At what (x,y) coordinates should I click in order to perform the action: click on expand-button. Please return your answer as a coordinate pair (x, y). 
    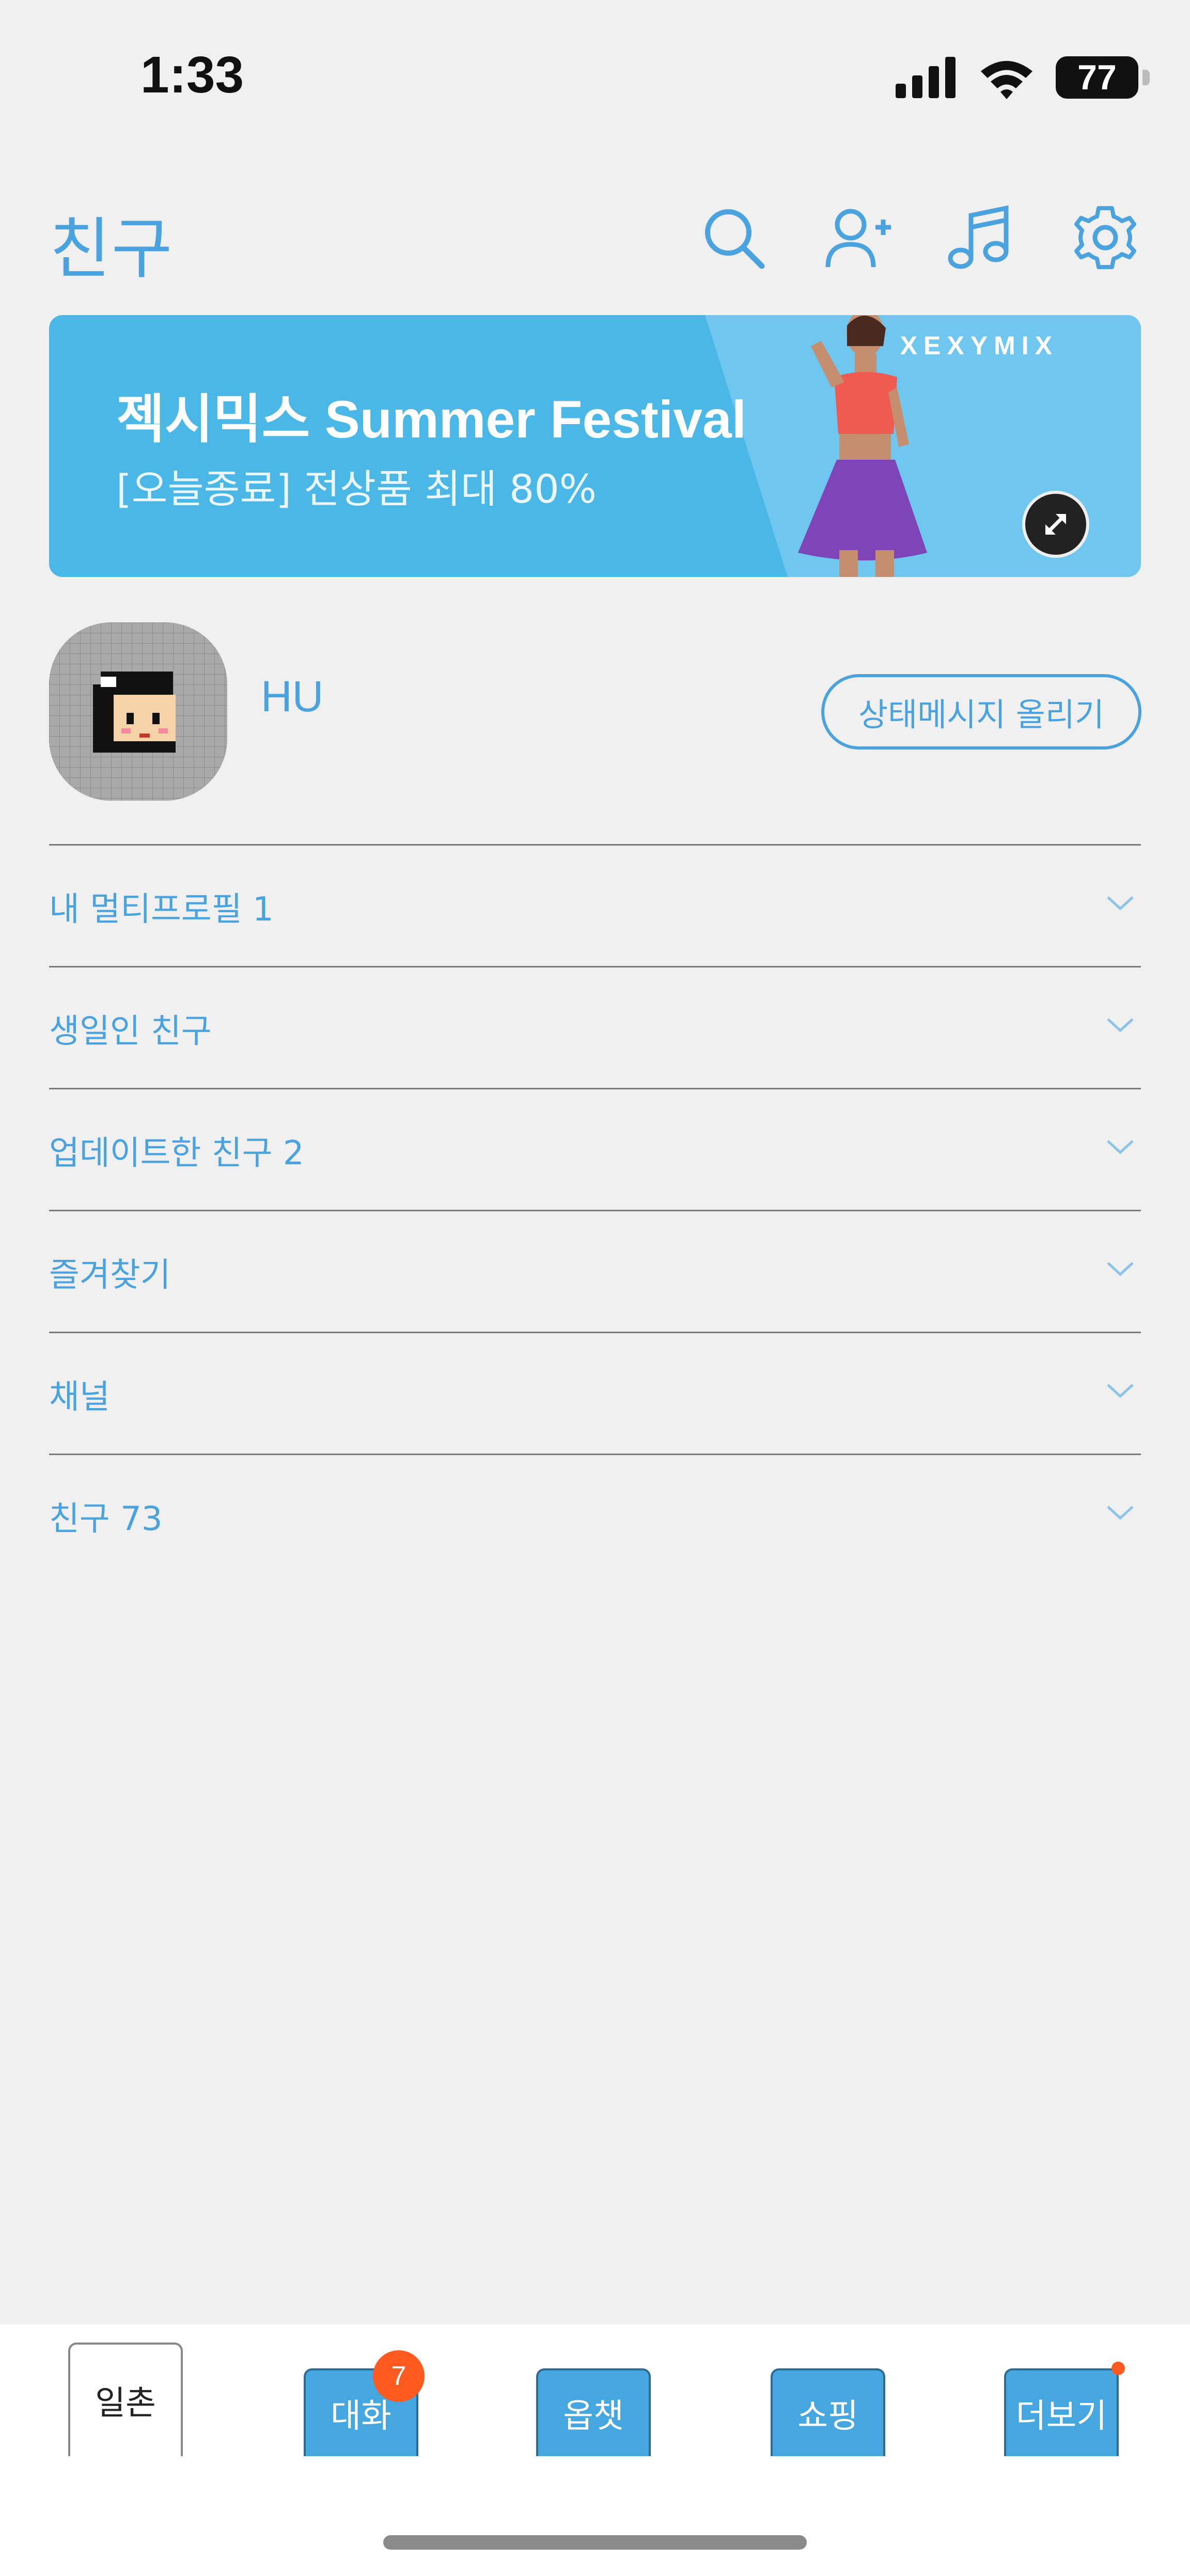
    Looking at the image, I should click on (1055, 524).